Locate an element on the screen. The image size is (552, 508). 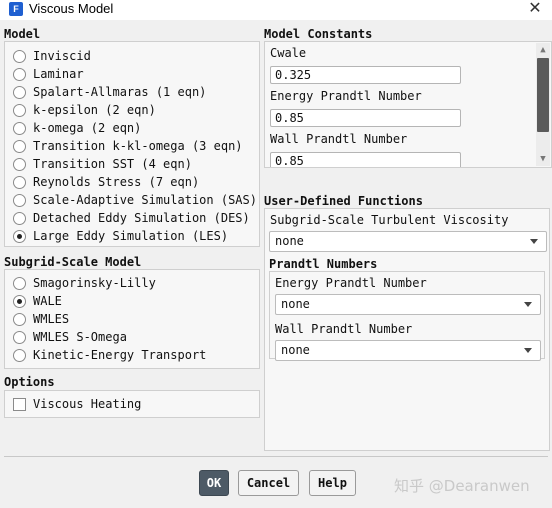
ok-button: OK is located at coordinates (214, 483).